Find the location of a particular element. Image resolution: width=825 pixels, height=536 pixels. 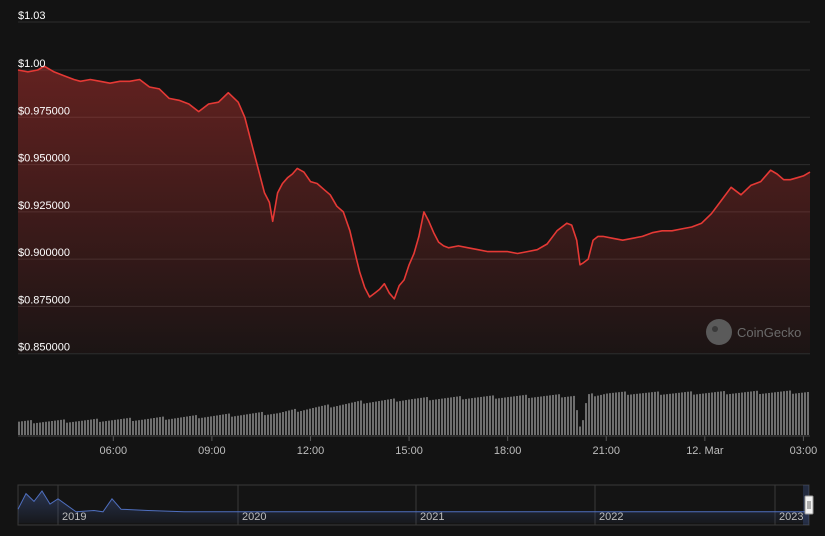

y-tick-label: $1.00 is located at coordinates (32, 64).